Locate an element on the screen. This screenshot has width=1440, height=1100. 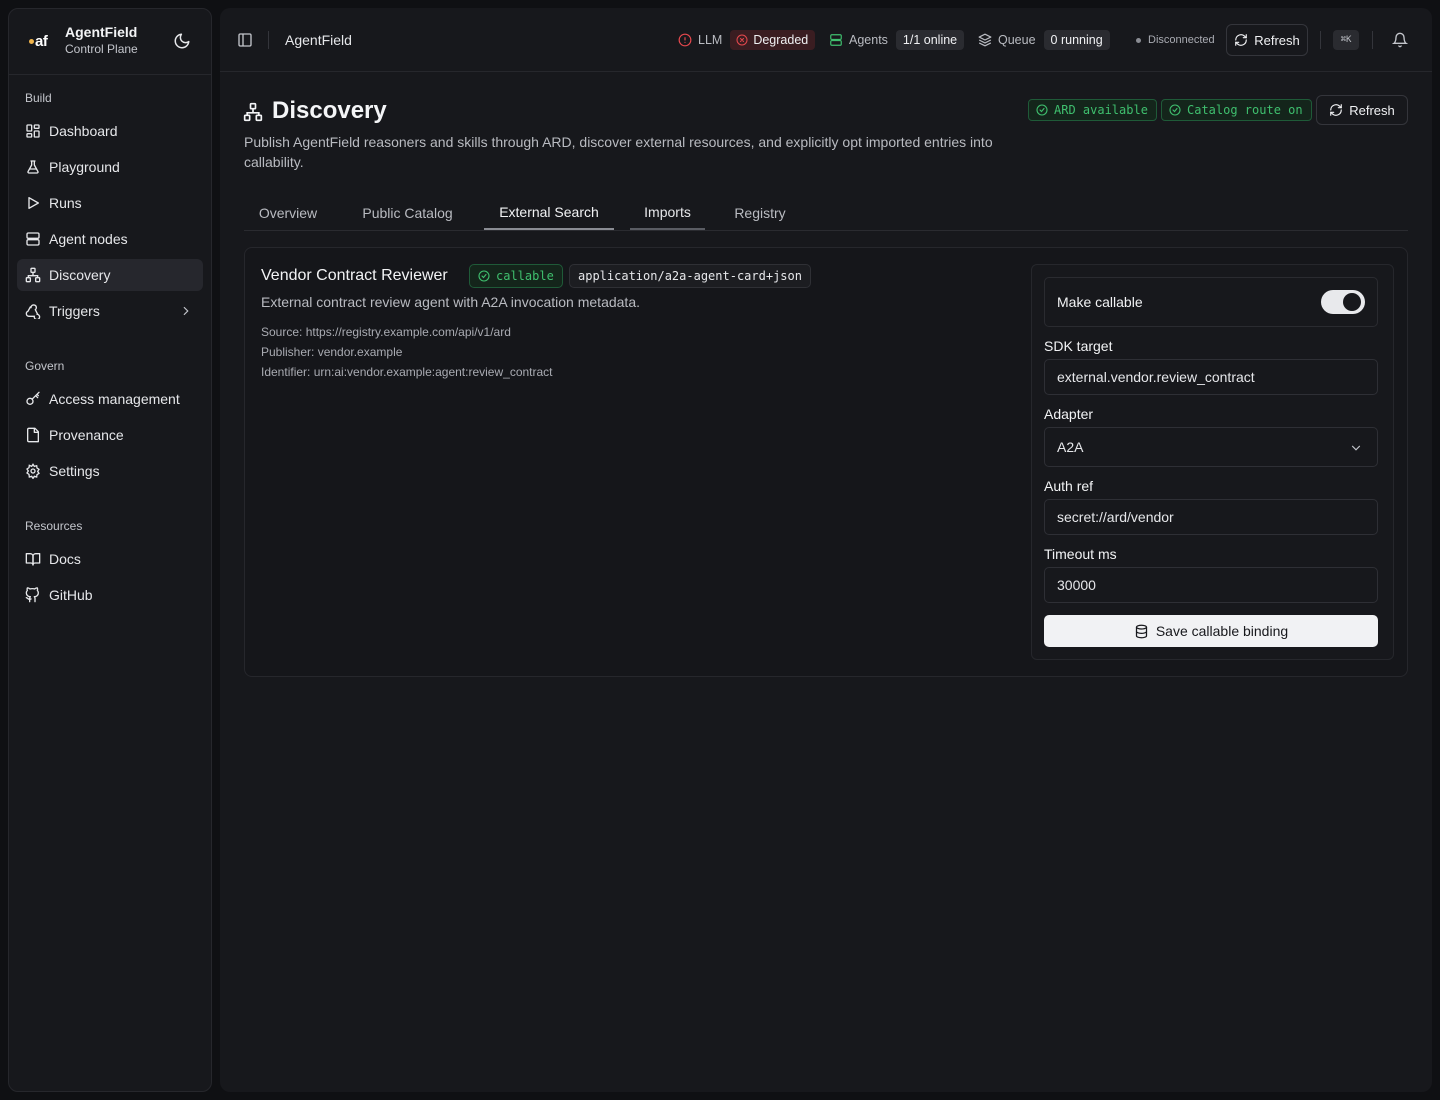
sidebar-item-github: GitHub is located at coordinates (110, 595).